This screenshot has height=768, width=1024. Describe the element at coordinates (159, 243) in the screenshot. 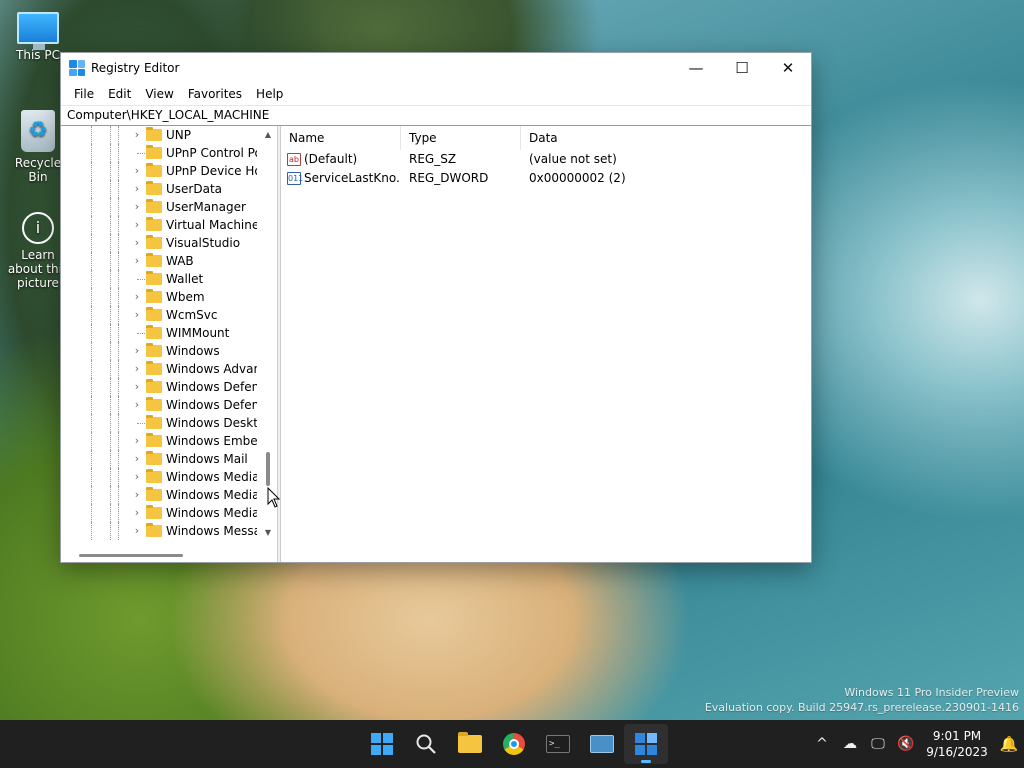

I see `tree-item: › VisualStudio` at that location.